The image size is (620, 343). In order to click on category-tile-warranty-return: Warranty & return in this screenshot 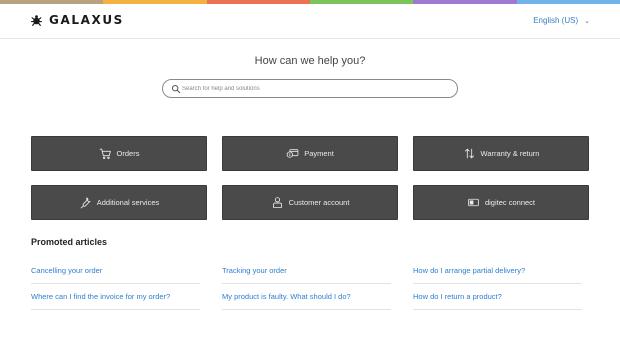, I will do `click(501, 153)`.